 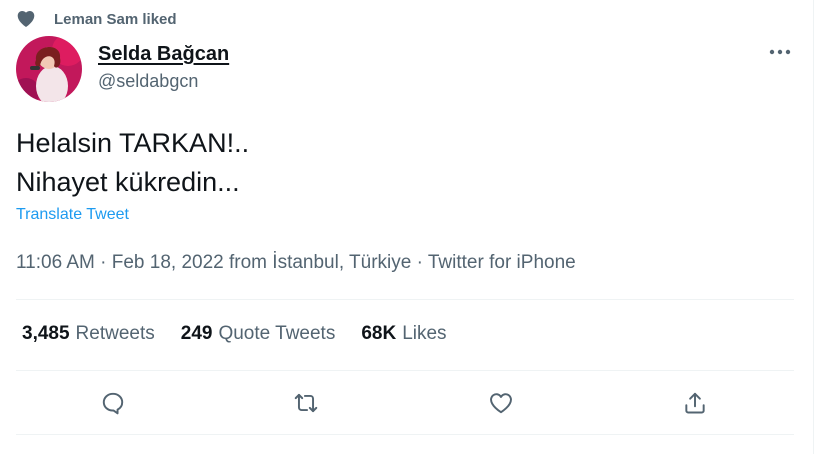 I want to click on tweet-text-line: Helalsin TARKAN!.., so click(x=133, y=143).